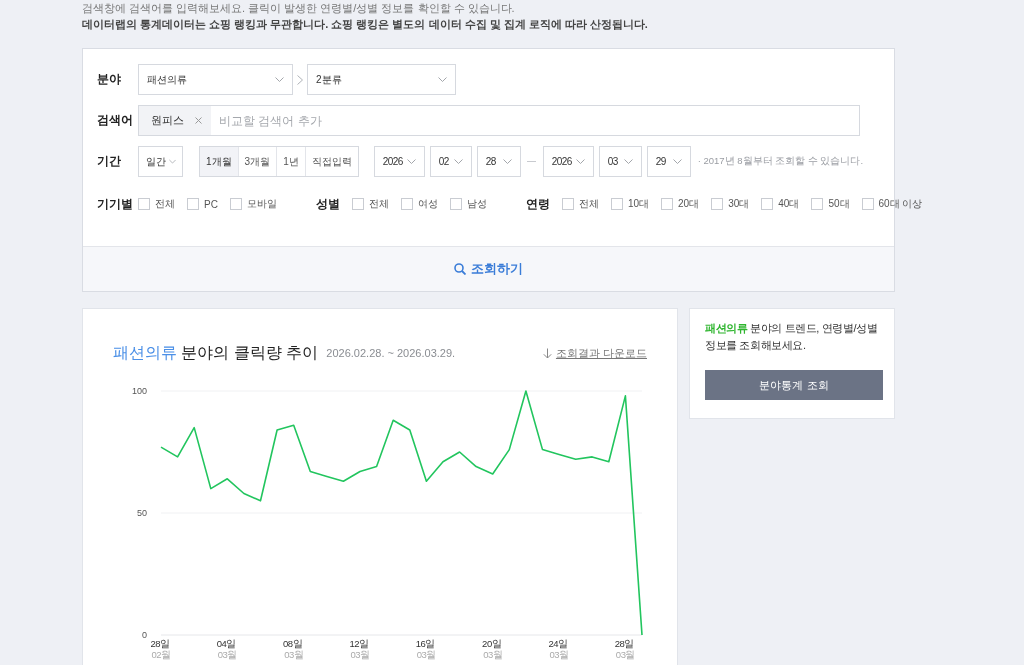  I want to click on checkbox-label: 모바일, so click(261, 204).